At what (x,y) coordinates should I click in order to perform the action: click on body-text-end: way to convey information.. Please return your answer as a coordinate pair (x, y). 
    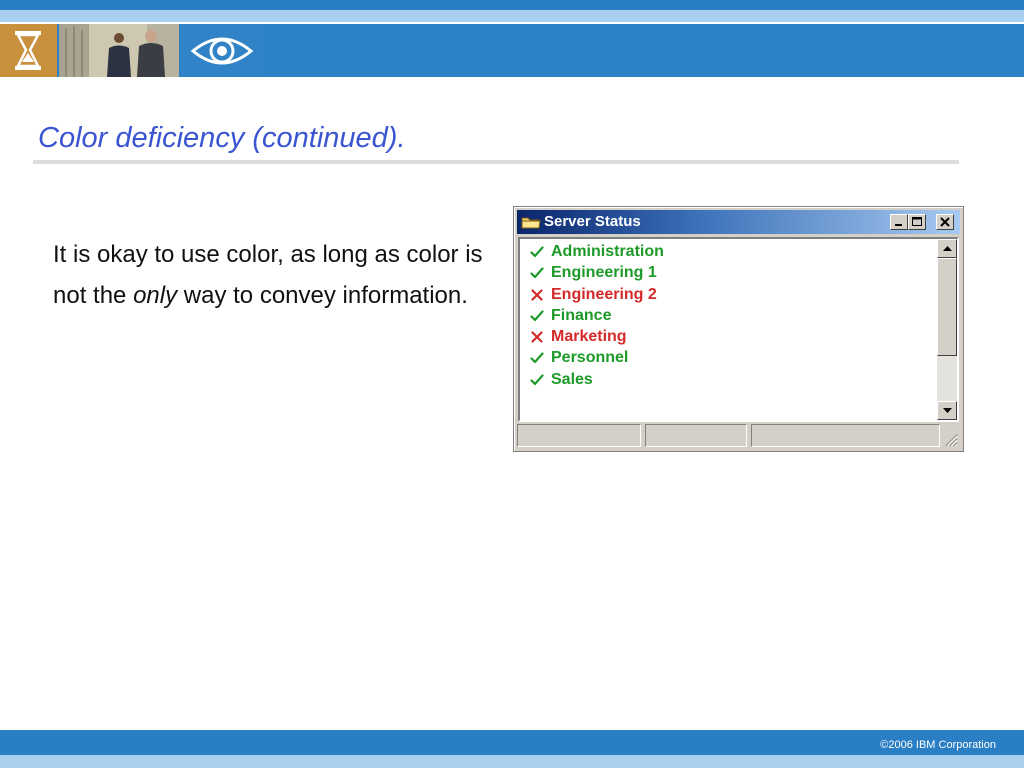
    Looking at the image, I should click on (325, 295).